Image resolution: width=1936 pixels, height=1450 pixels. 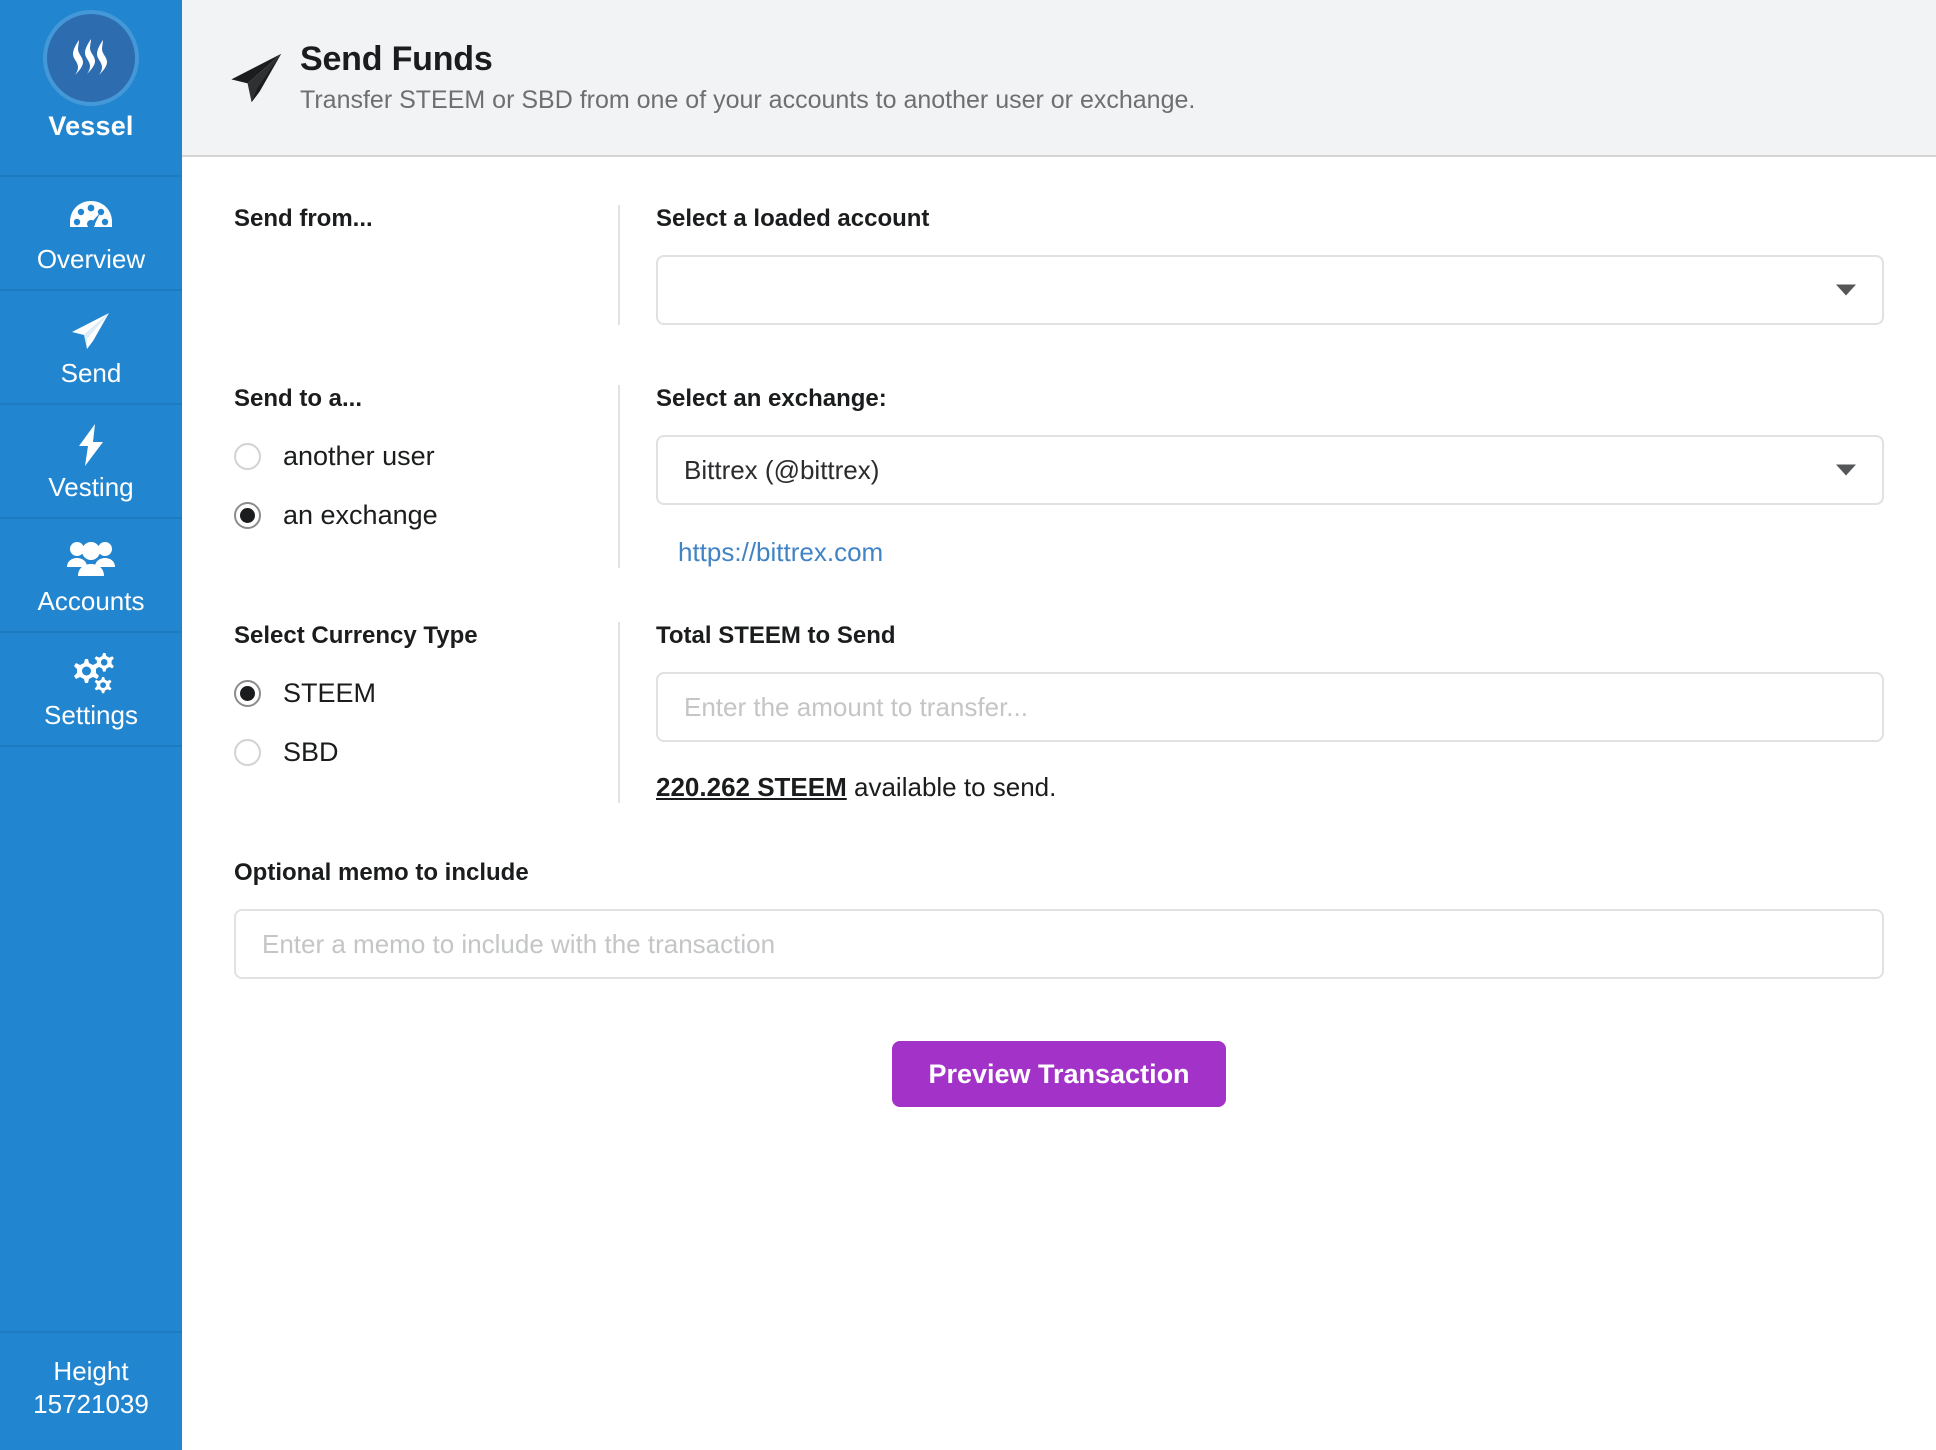 I want to click on exchange-selected-value: Bittrex (@bittrex), so click(x=782, y=469).